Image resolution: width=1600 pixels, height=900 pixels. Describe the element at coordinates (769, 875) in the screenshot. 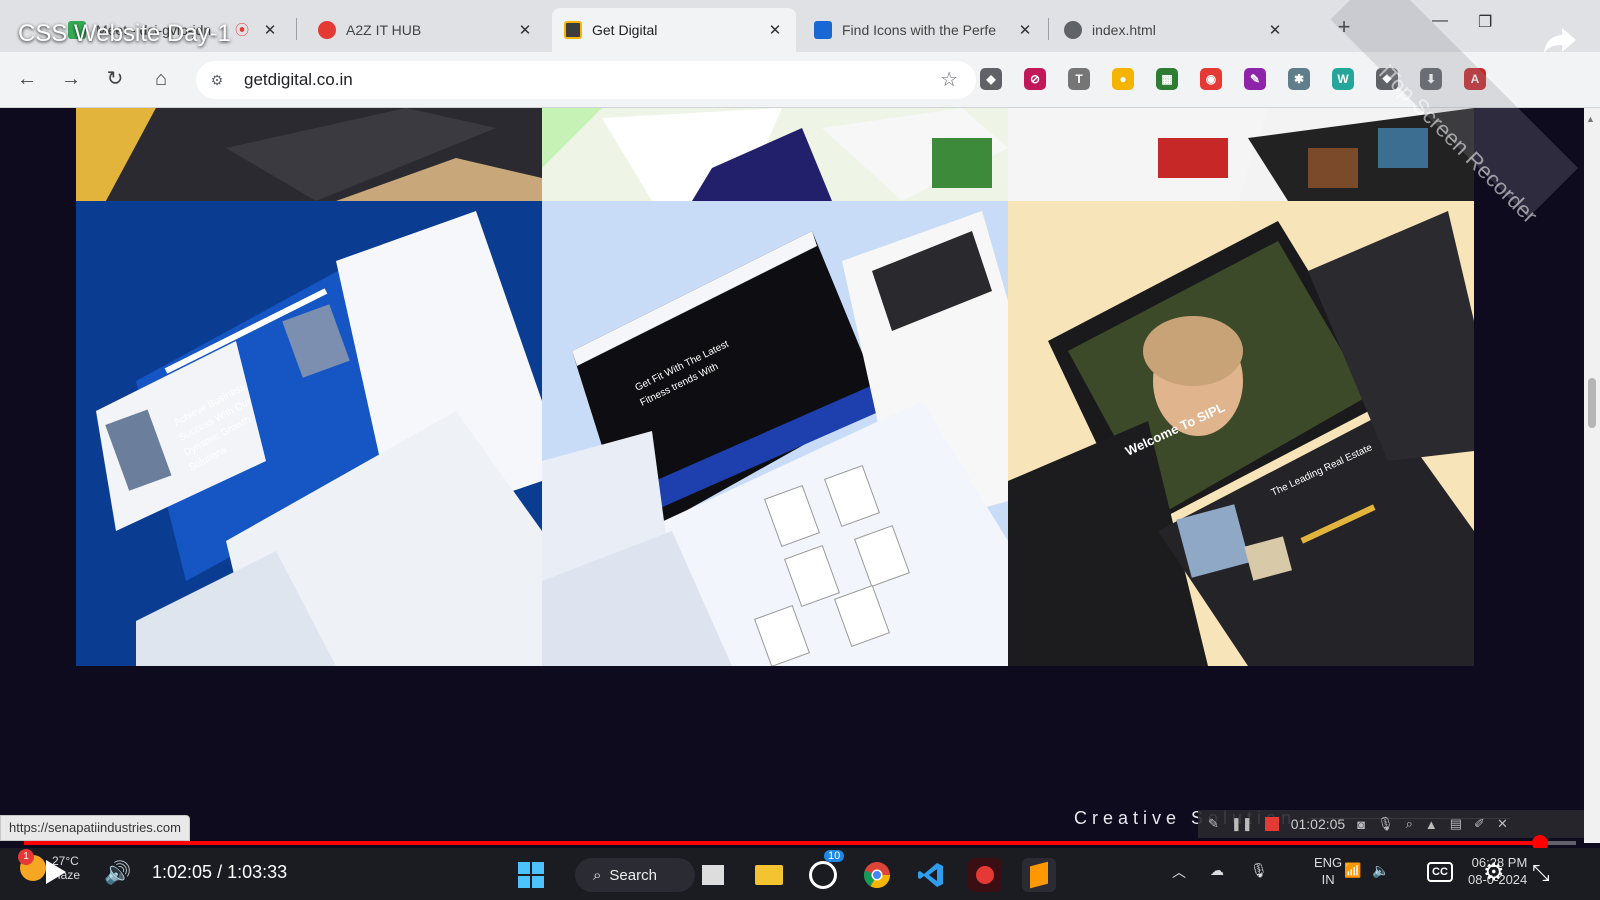

I see `file-explorer-icon` at that location.